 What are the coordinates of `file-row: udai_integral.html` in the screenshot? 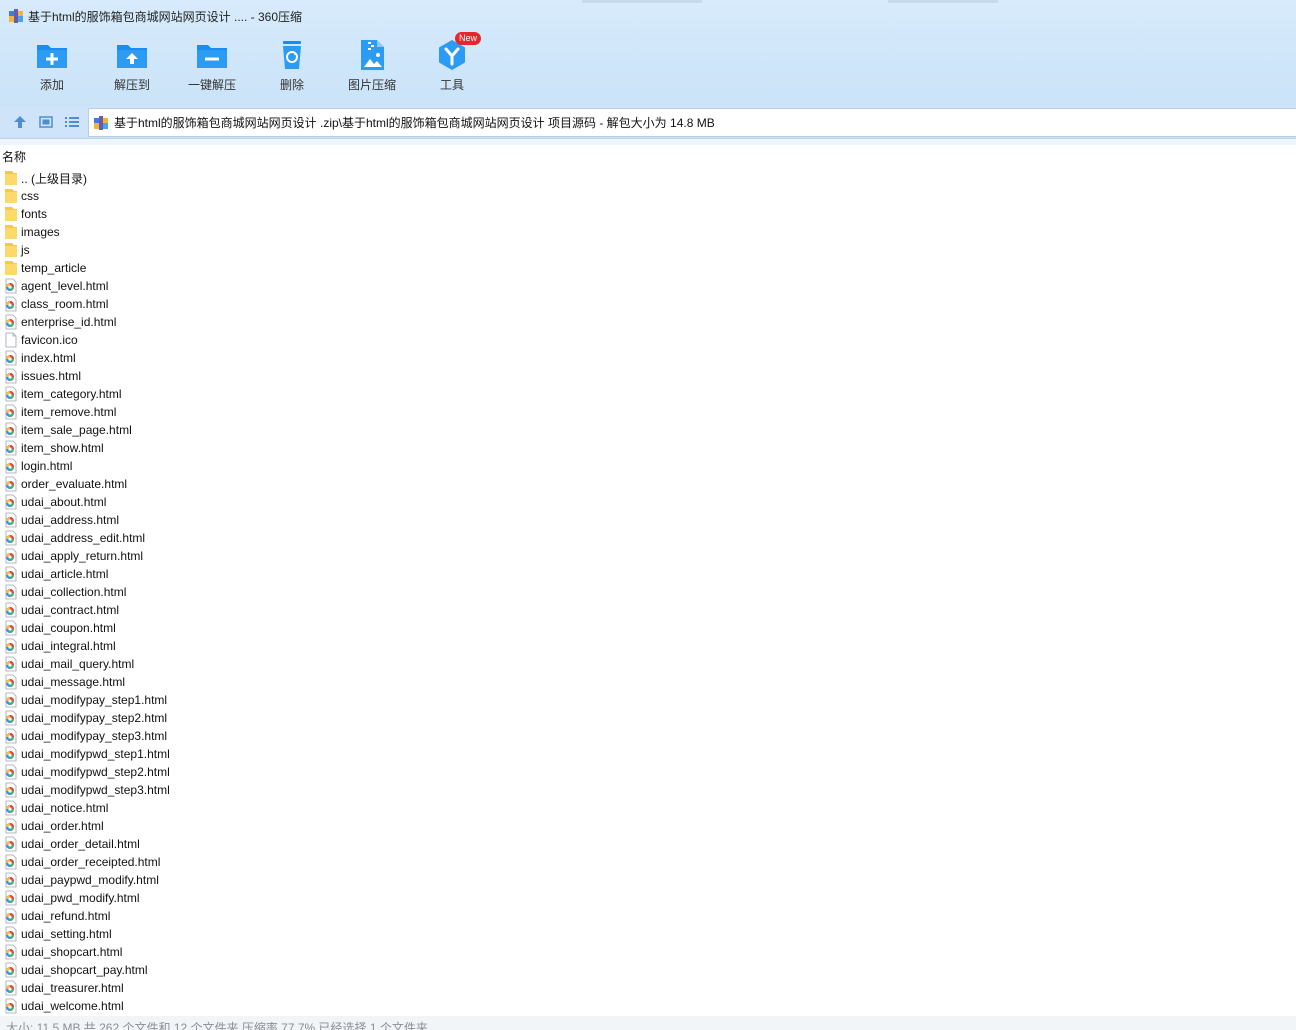 It's located at (304, 646).